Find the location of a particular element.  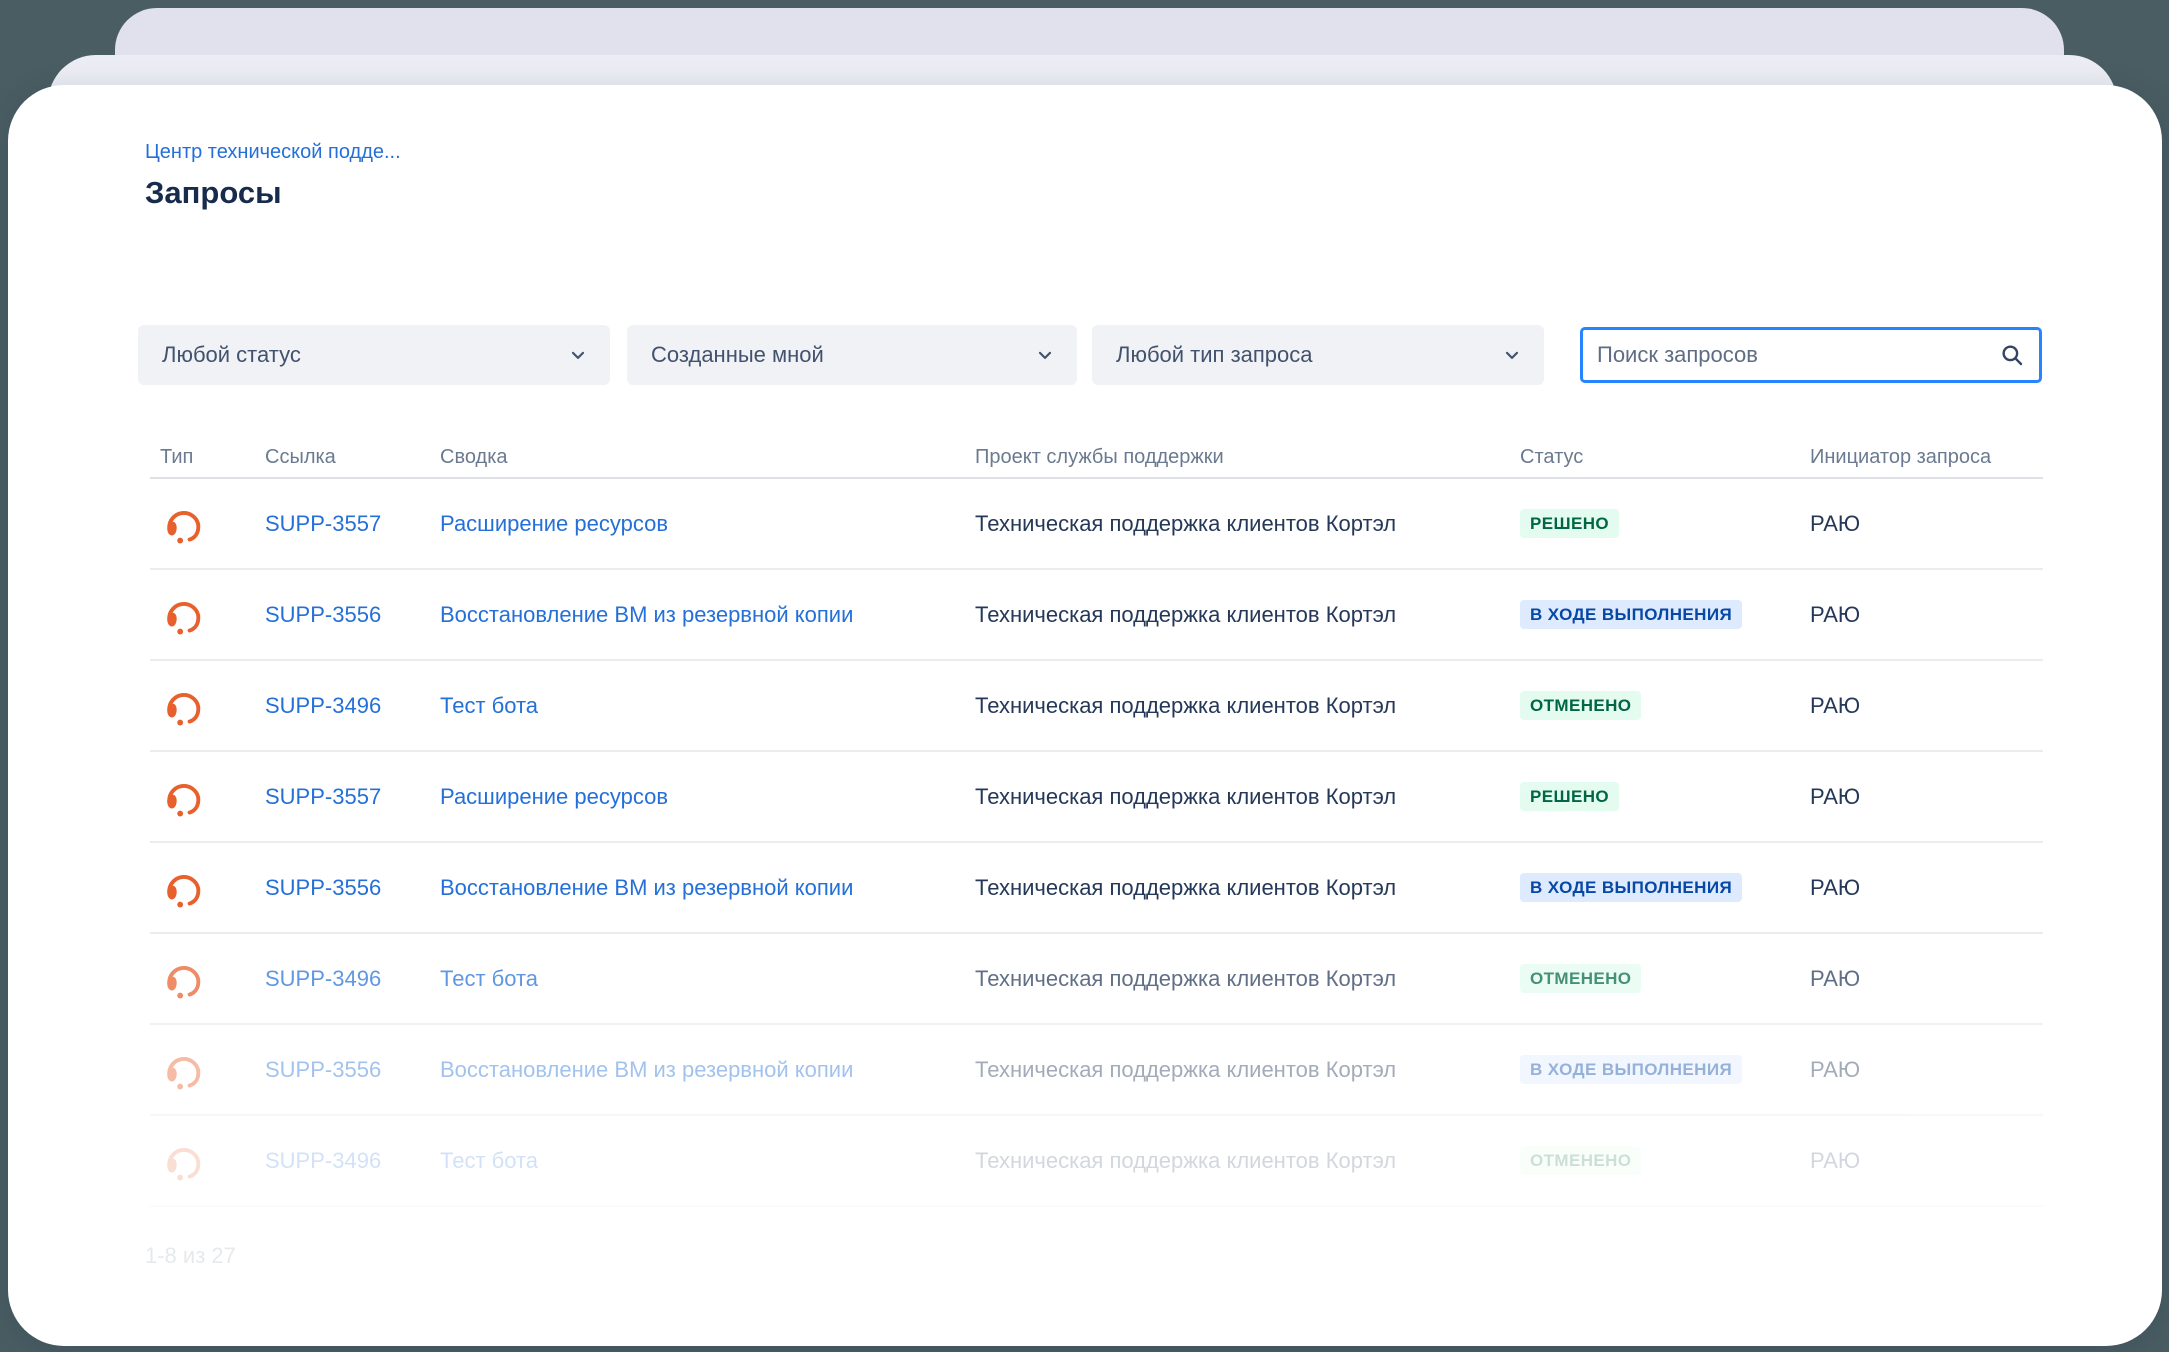

owner-filter-dropdown: Созданные мной is located at coordinates (852, 355).